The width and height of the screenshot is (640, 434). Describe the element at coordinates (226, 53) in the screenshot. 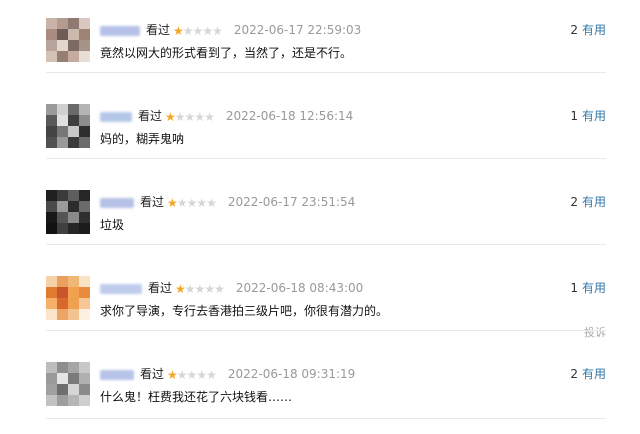

I see `comment-text: 竟然以网大的形式看到了，当然了，还是不行。` at that location.